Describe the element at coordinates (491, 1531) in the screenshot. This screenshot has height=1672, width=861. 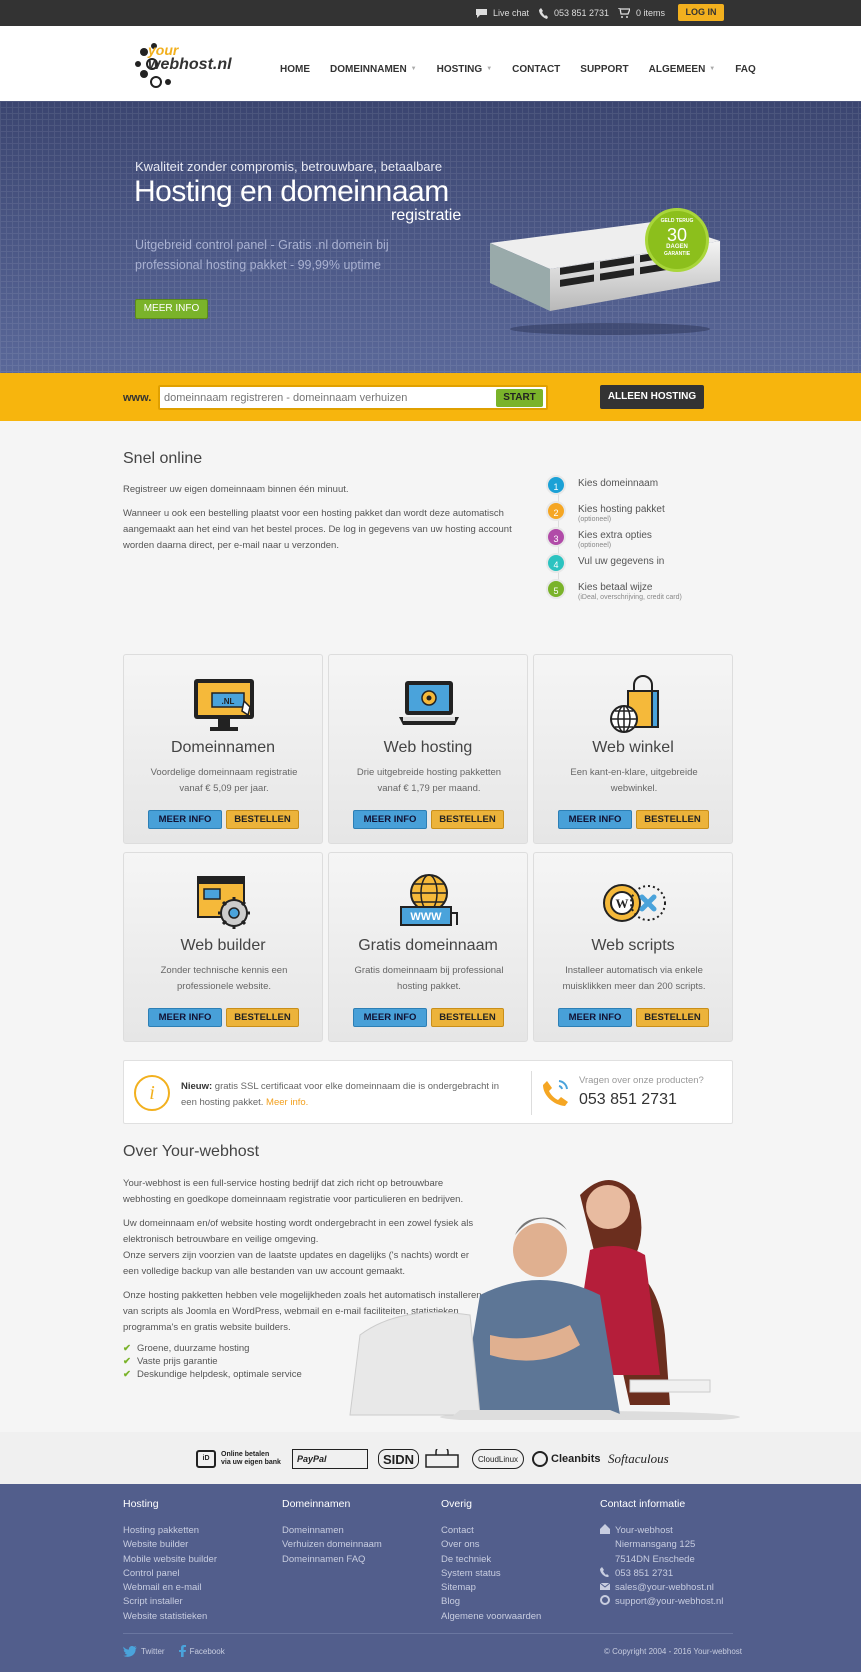
I see `footer-link: Contact` at that location.